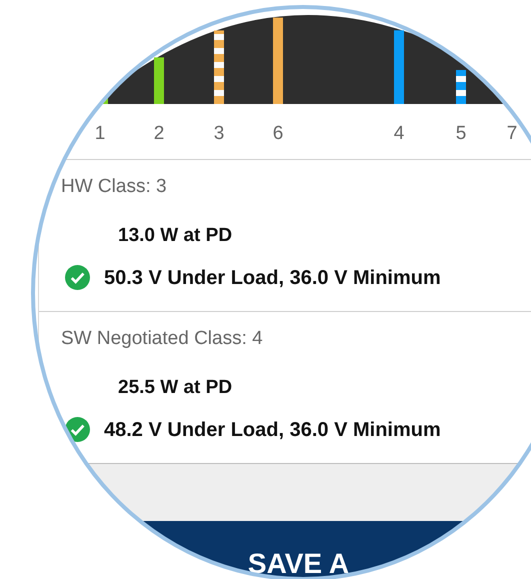  I want to click on voltage-text: 50.3 V Under Load, 36.0 V Minimum, so click(272, 278).